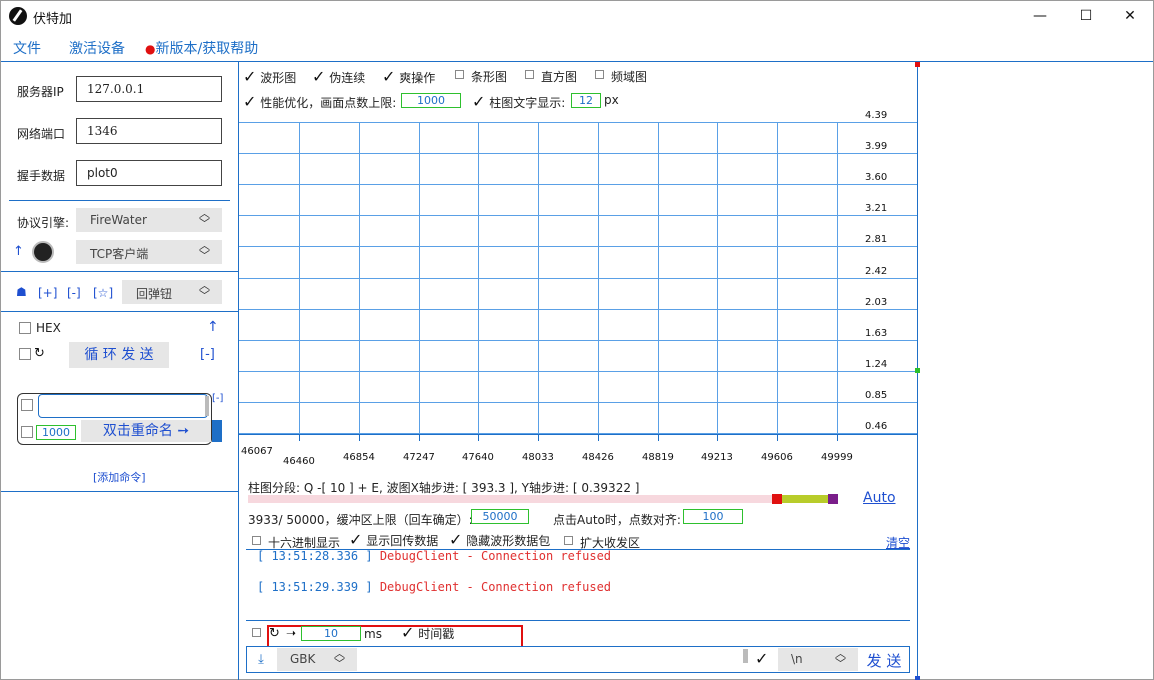  Describe the element at coordinates (818, 659) in the screenshot. I see `newline-select: \n ︿ ﹀` at that location.